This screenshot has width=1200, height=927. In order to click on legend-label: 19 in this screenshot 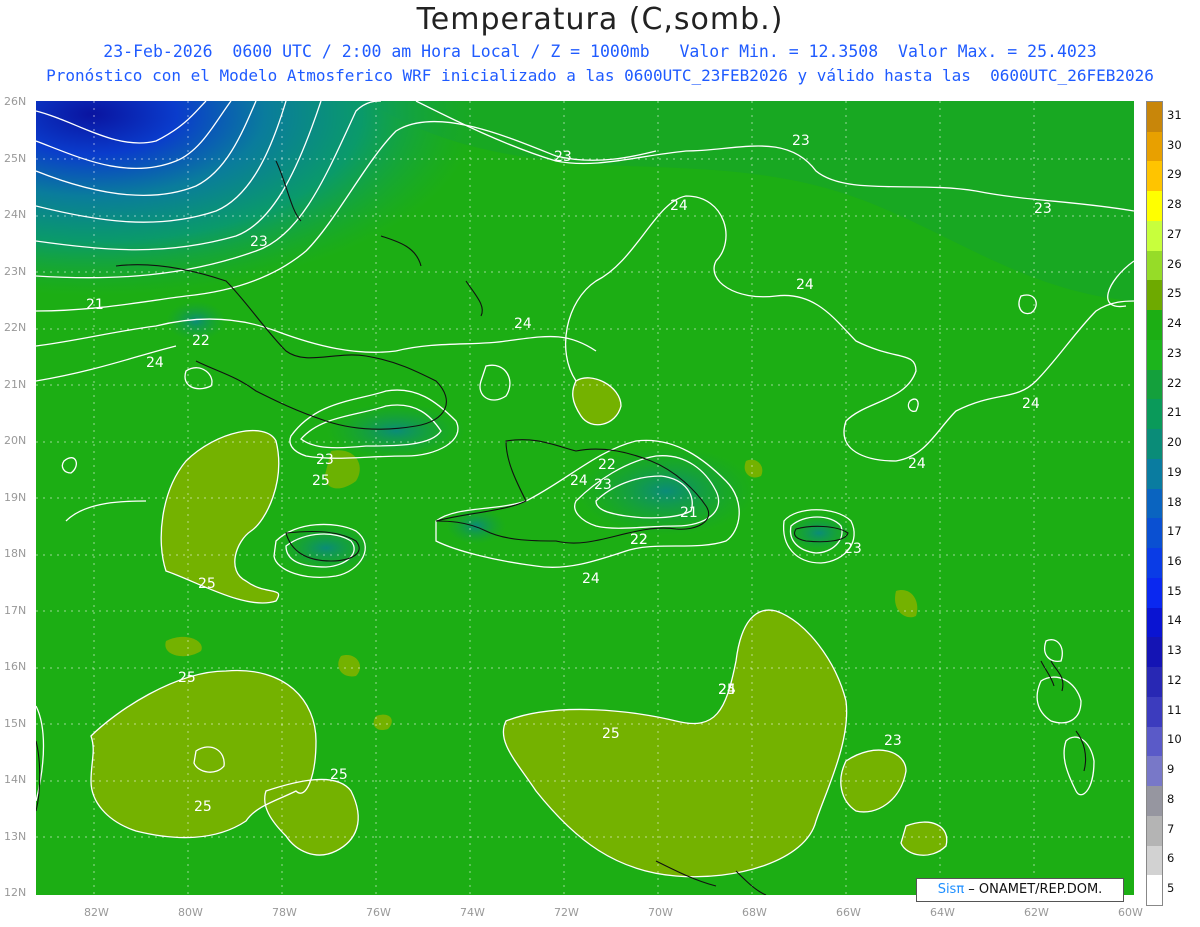, I will do `click(1174, 471)`.